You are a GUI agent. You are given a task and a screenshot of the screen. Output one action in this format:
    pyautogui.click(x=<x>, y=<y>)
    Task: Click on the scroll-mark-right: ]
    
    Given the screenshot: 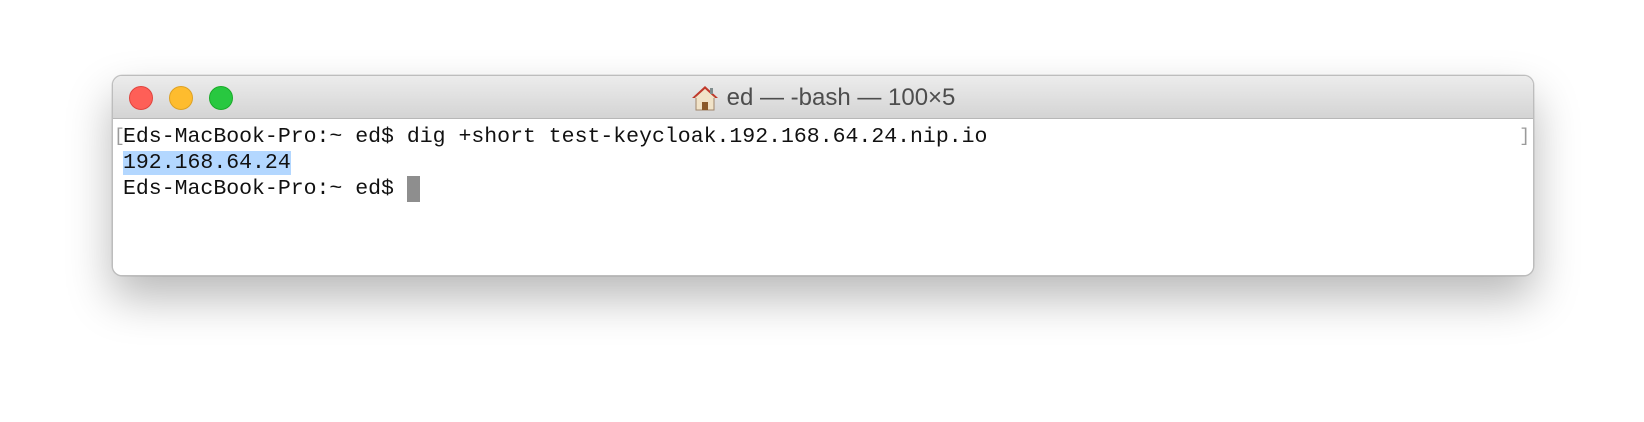 What is the action you would take?
    pyautogui.click(x=1524, y=137)
    